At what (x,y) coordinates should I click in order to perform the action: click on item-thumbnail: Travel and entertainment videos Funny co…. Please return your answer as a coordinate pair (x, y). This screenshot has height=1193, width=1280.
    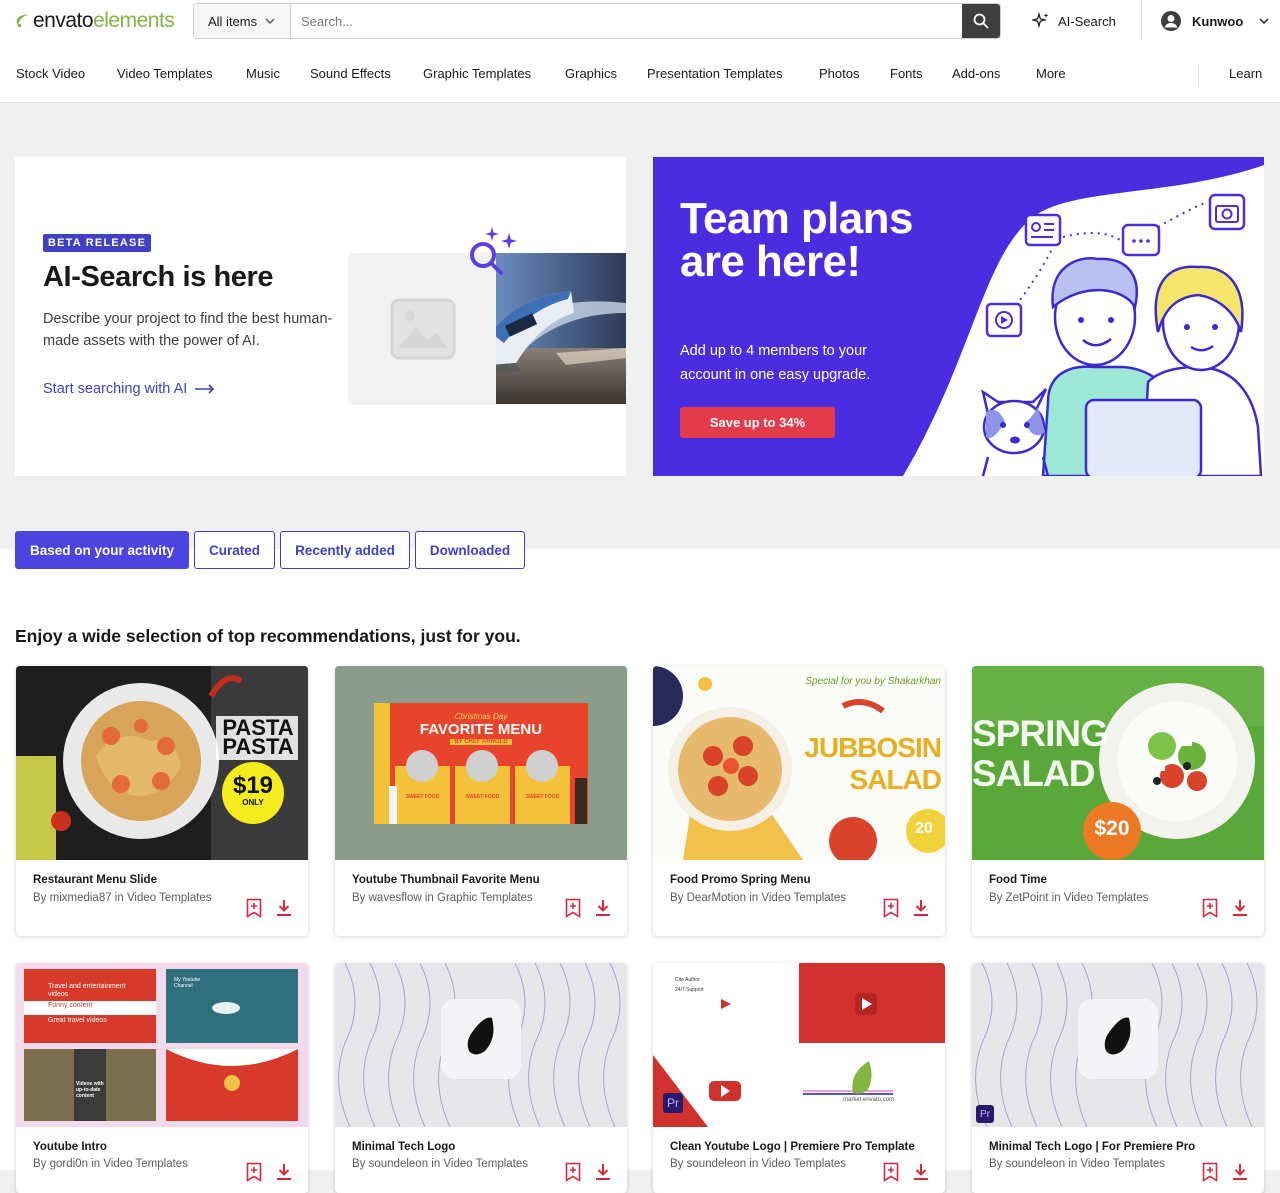
    Looking at the image, I should click on (162, 1045).